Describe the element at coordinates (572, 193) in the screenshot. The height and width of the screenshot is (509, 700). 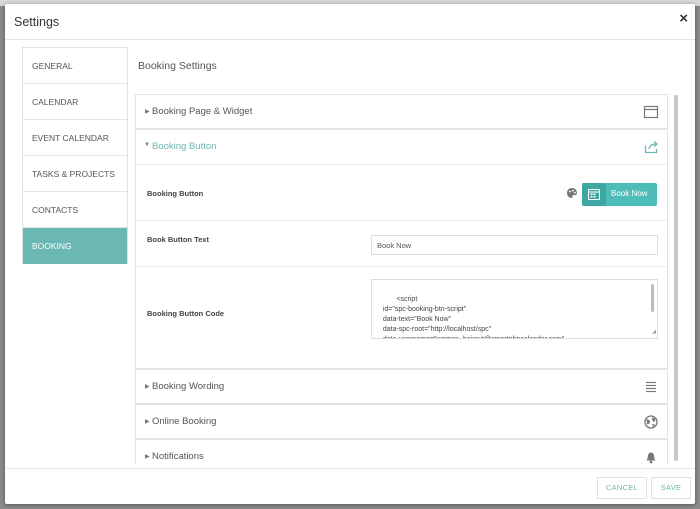
I see `palette-icon` at that location.